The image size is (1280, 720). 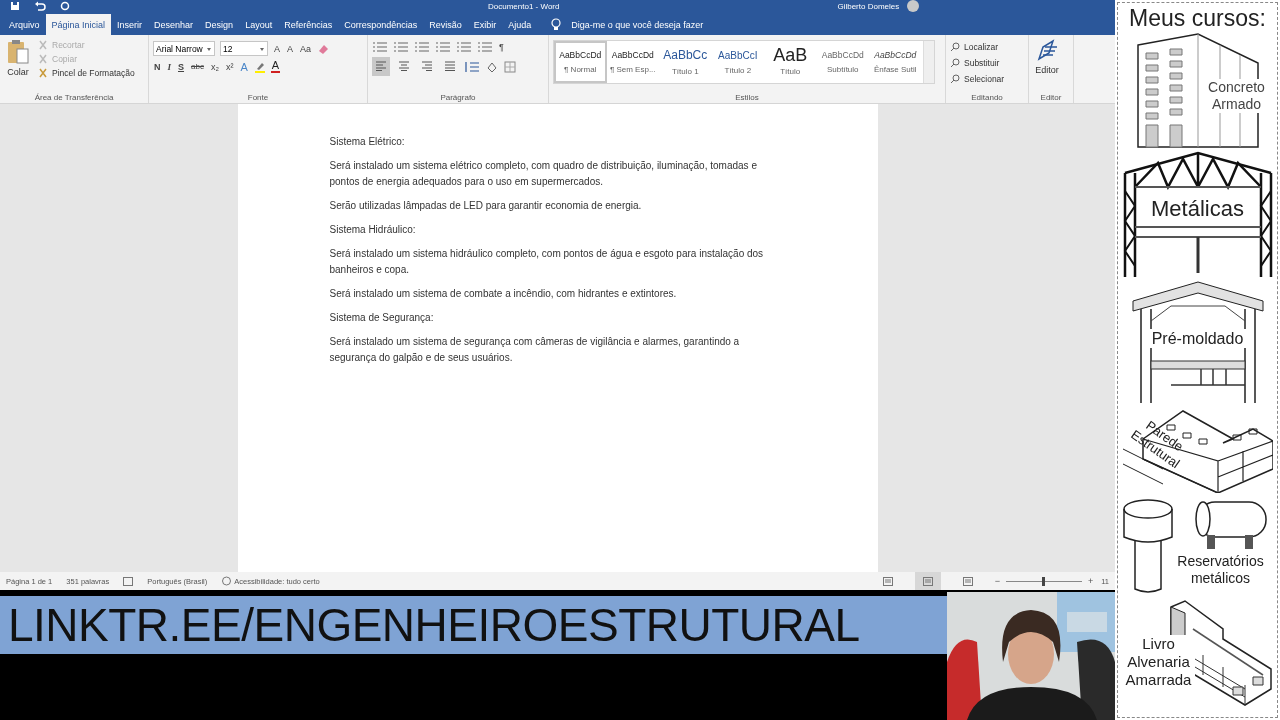 What do you see at coordinates (685, 62) in the screenshot?
I see `style-item: AaBbCc Título 1` at bounding box center [685, 62].